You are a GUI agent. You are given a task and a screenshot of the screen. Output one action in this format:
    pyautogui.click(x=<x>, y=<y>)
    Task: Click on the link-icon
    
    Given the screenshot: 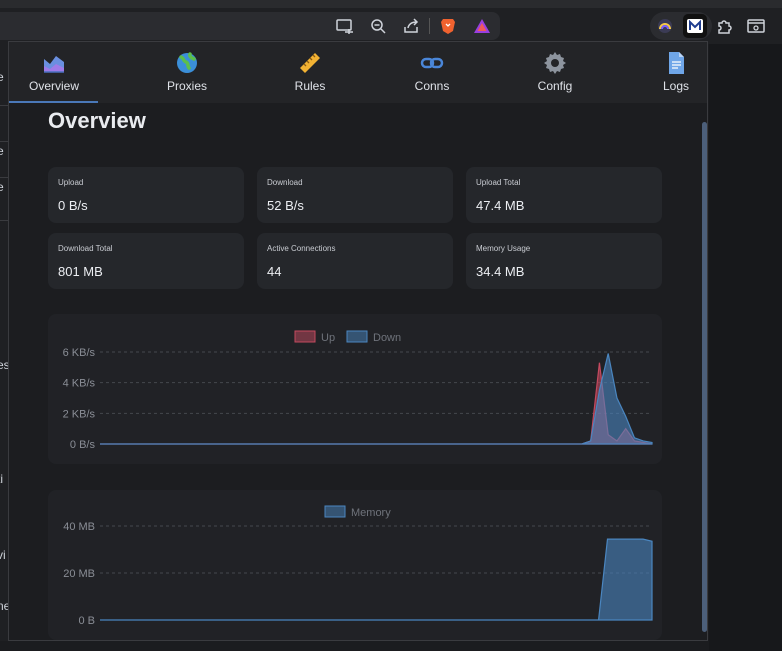 What is the action you would take?
    pyautogui.click(x=432, y=63)
    